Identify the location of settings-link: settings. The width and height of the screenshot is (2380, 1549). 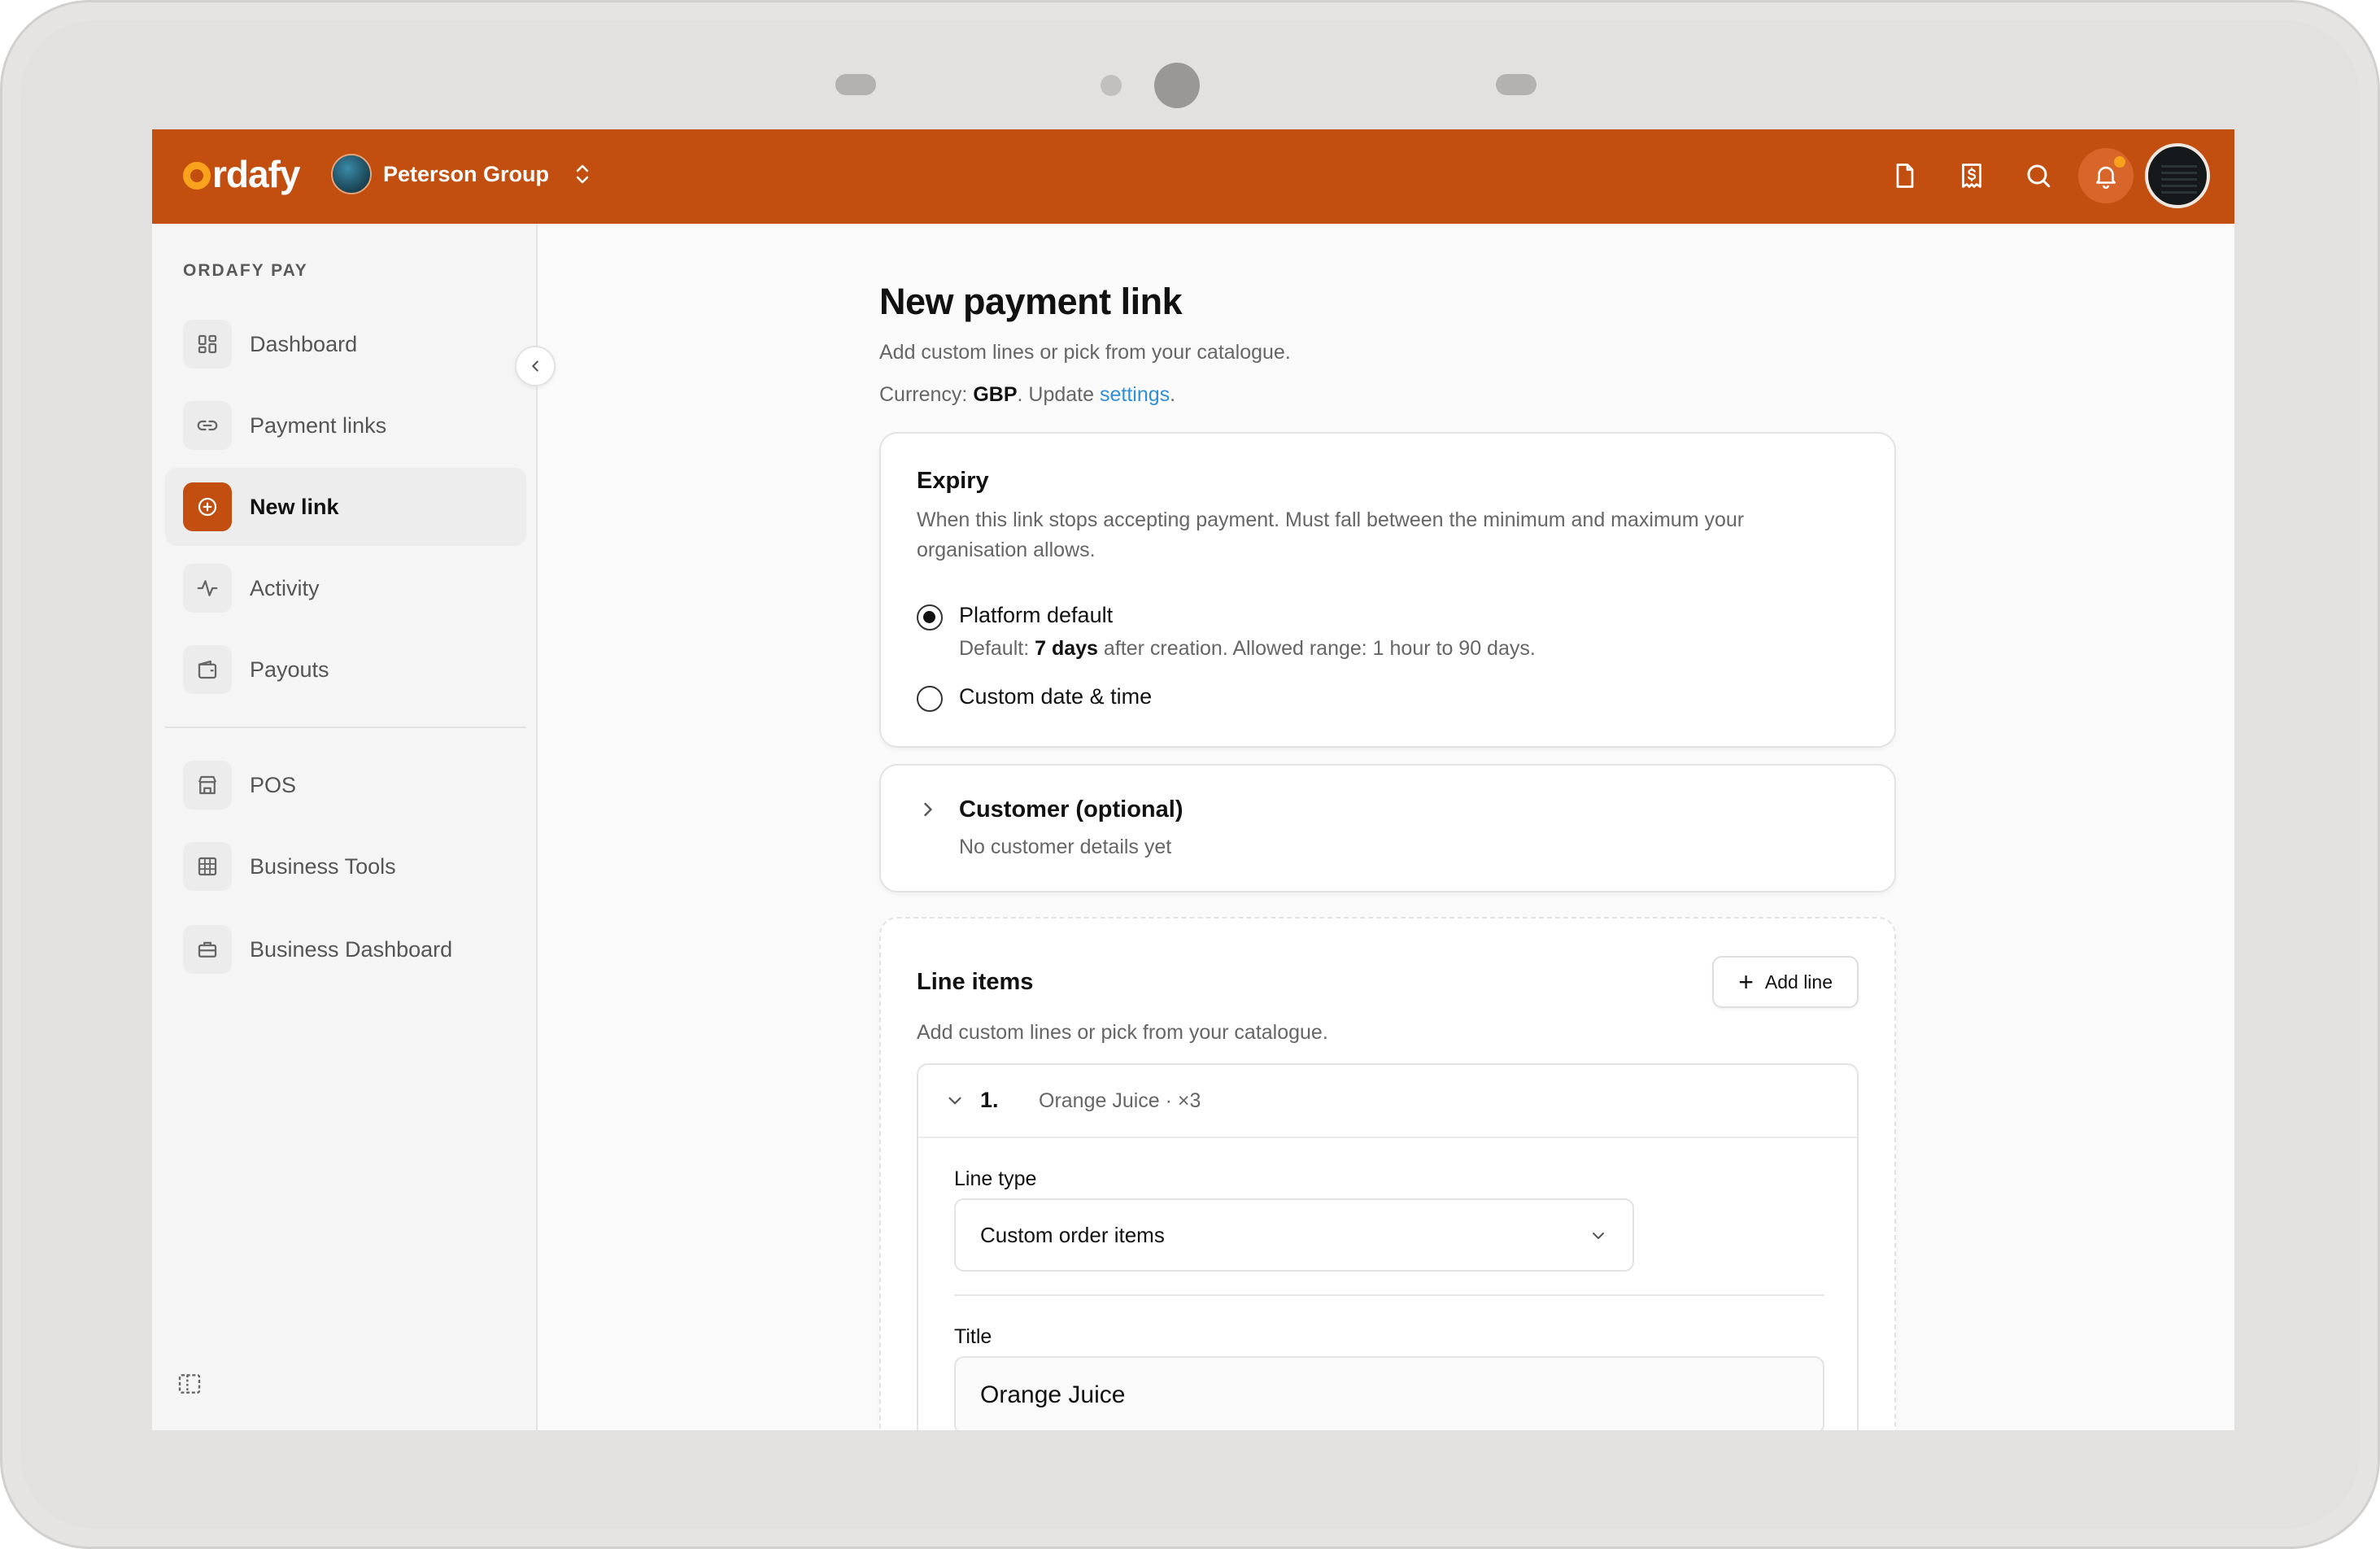
(1135, 394).